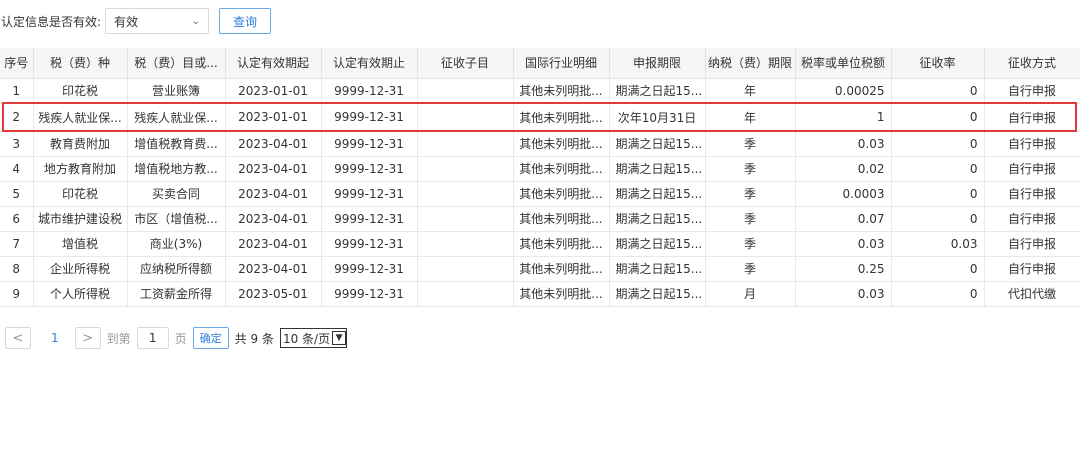 Image resolution: width=1080 pixels, height=454 pixels. What do you see at coordinates (80, 63) in the screenshot?
I see `col-header-tax-type: 税（费）种` at bounding box center [80, 63].